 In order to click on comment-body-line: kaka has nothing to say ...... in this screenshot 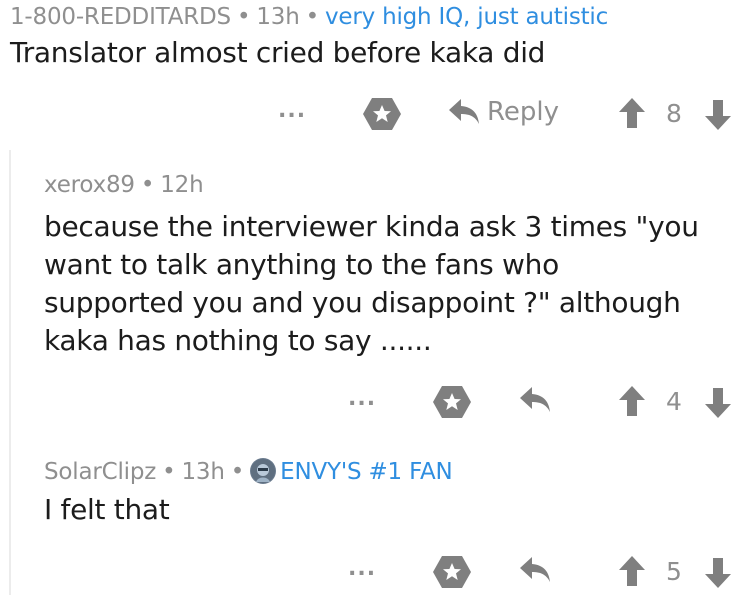, I will do `click(238, 340)`.